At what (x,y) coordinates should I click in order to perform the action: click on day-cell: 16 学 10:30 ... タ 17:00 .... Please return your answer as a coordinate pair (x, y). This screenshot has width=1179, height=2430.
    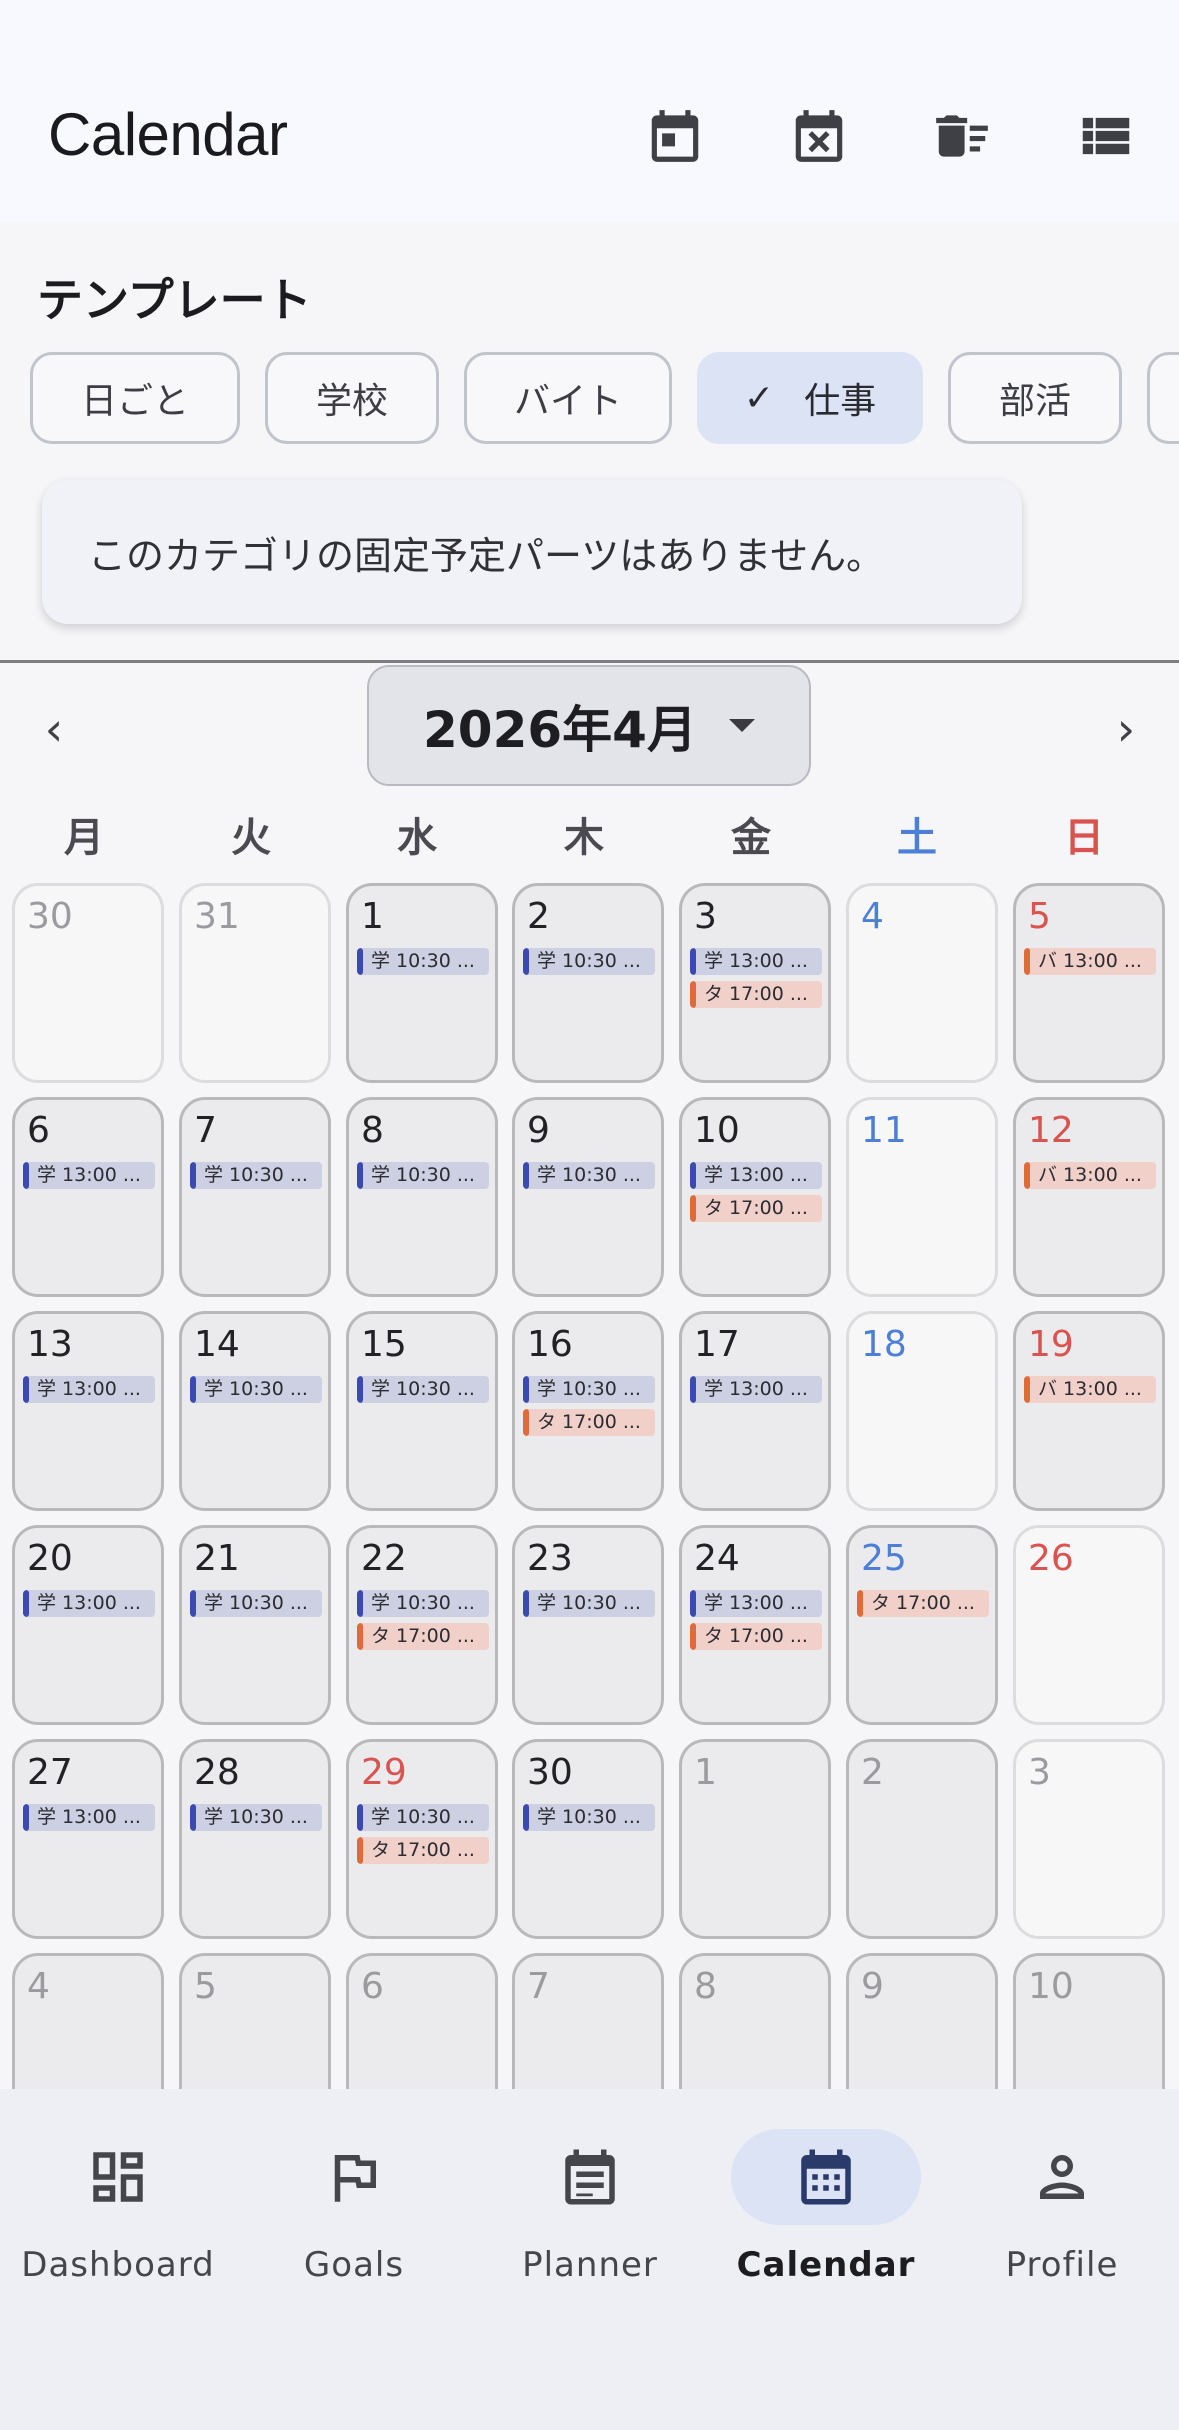
    Looking at the image, I should click on (588, 1411).